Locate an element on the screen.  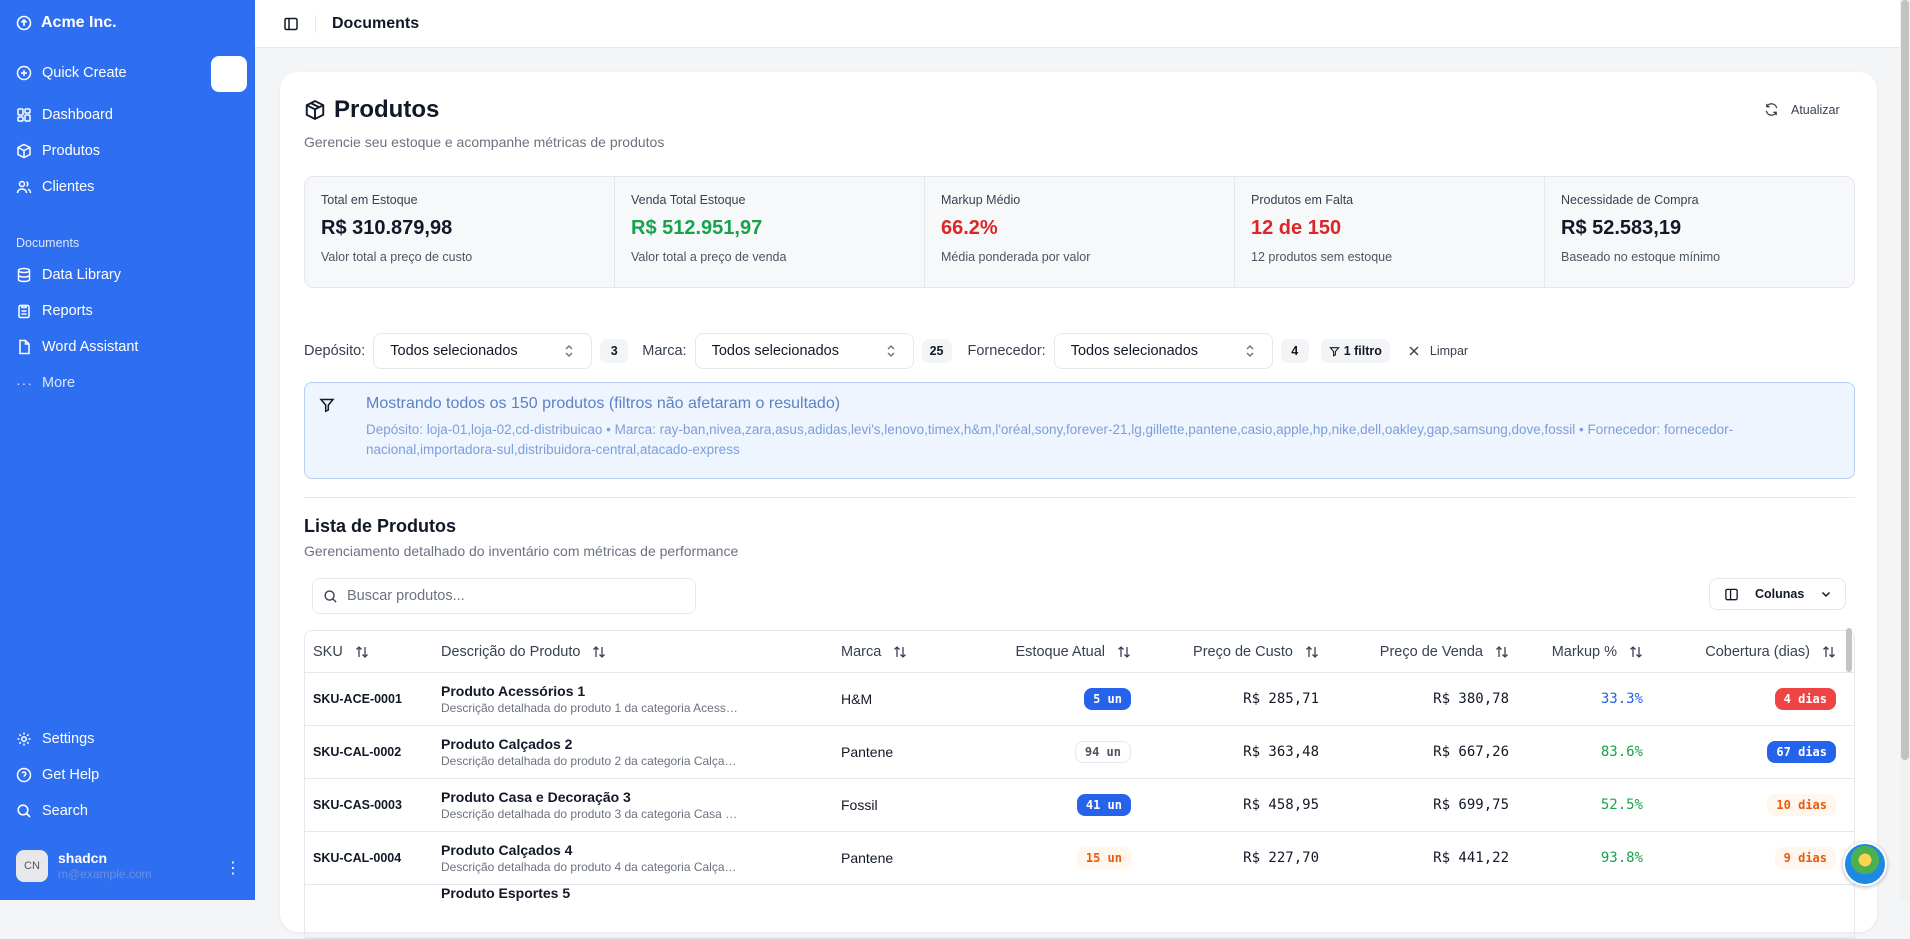
cell-markup: 33.3% is located at coordinates (1621, 699).